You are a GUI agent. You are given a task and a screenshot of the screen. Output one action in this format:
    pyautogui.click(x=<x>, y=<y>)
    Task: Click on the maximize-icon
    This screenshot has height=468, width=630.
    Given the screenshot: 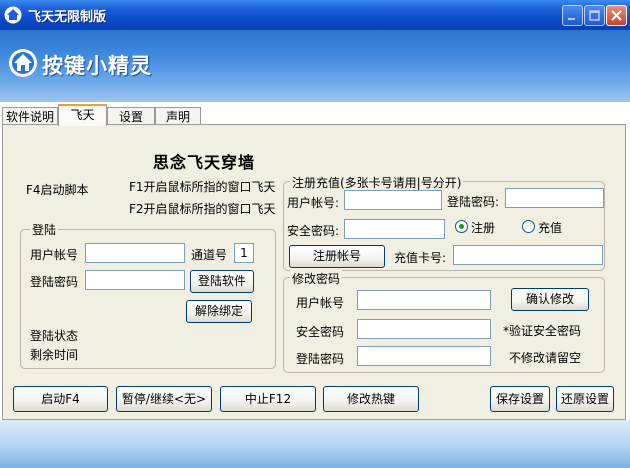 What is the action you would take?
    pyautogui.click(x=594, y=15)
    